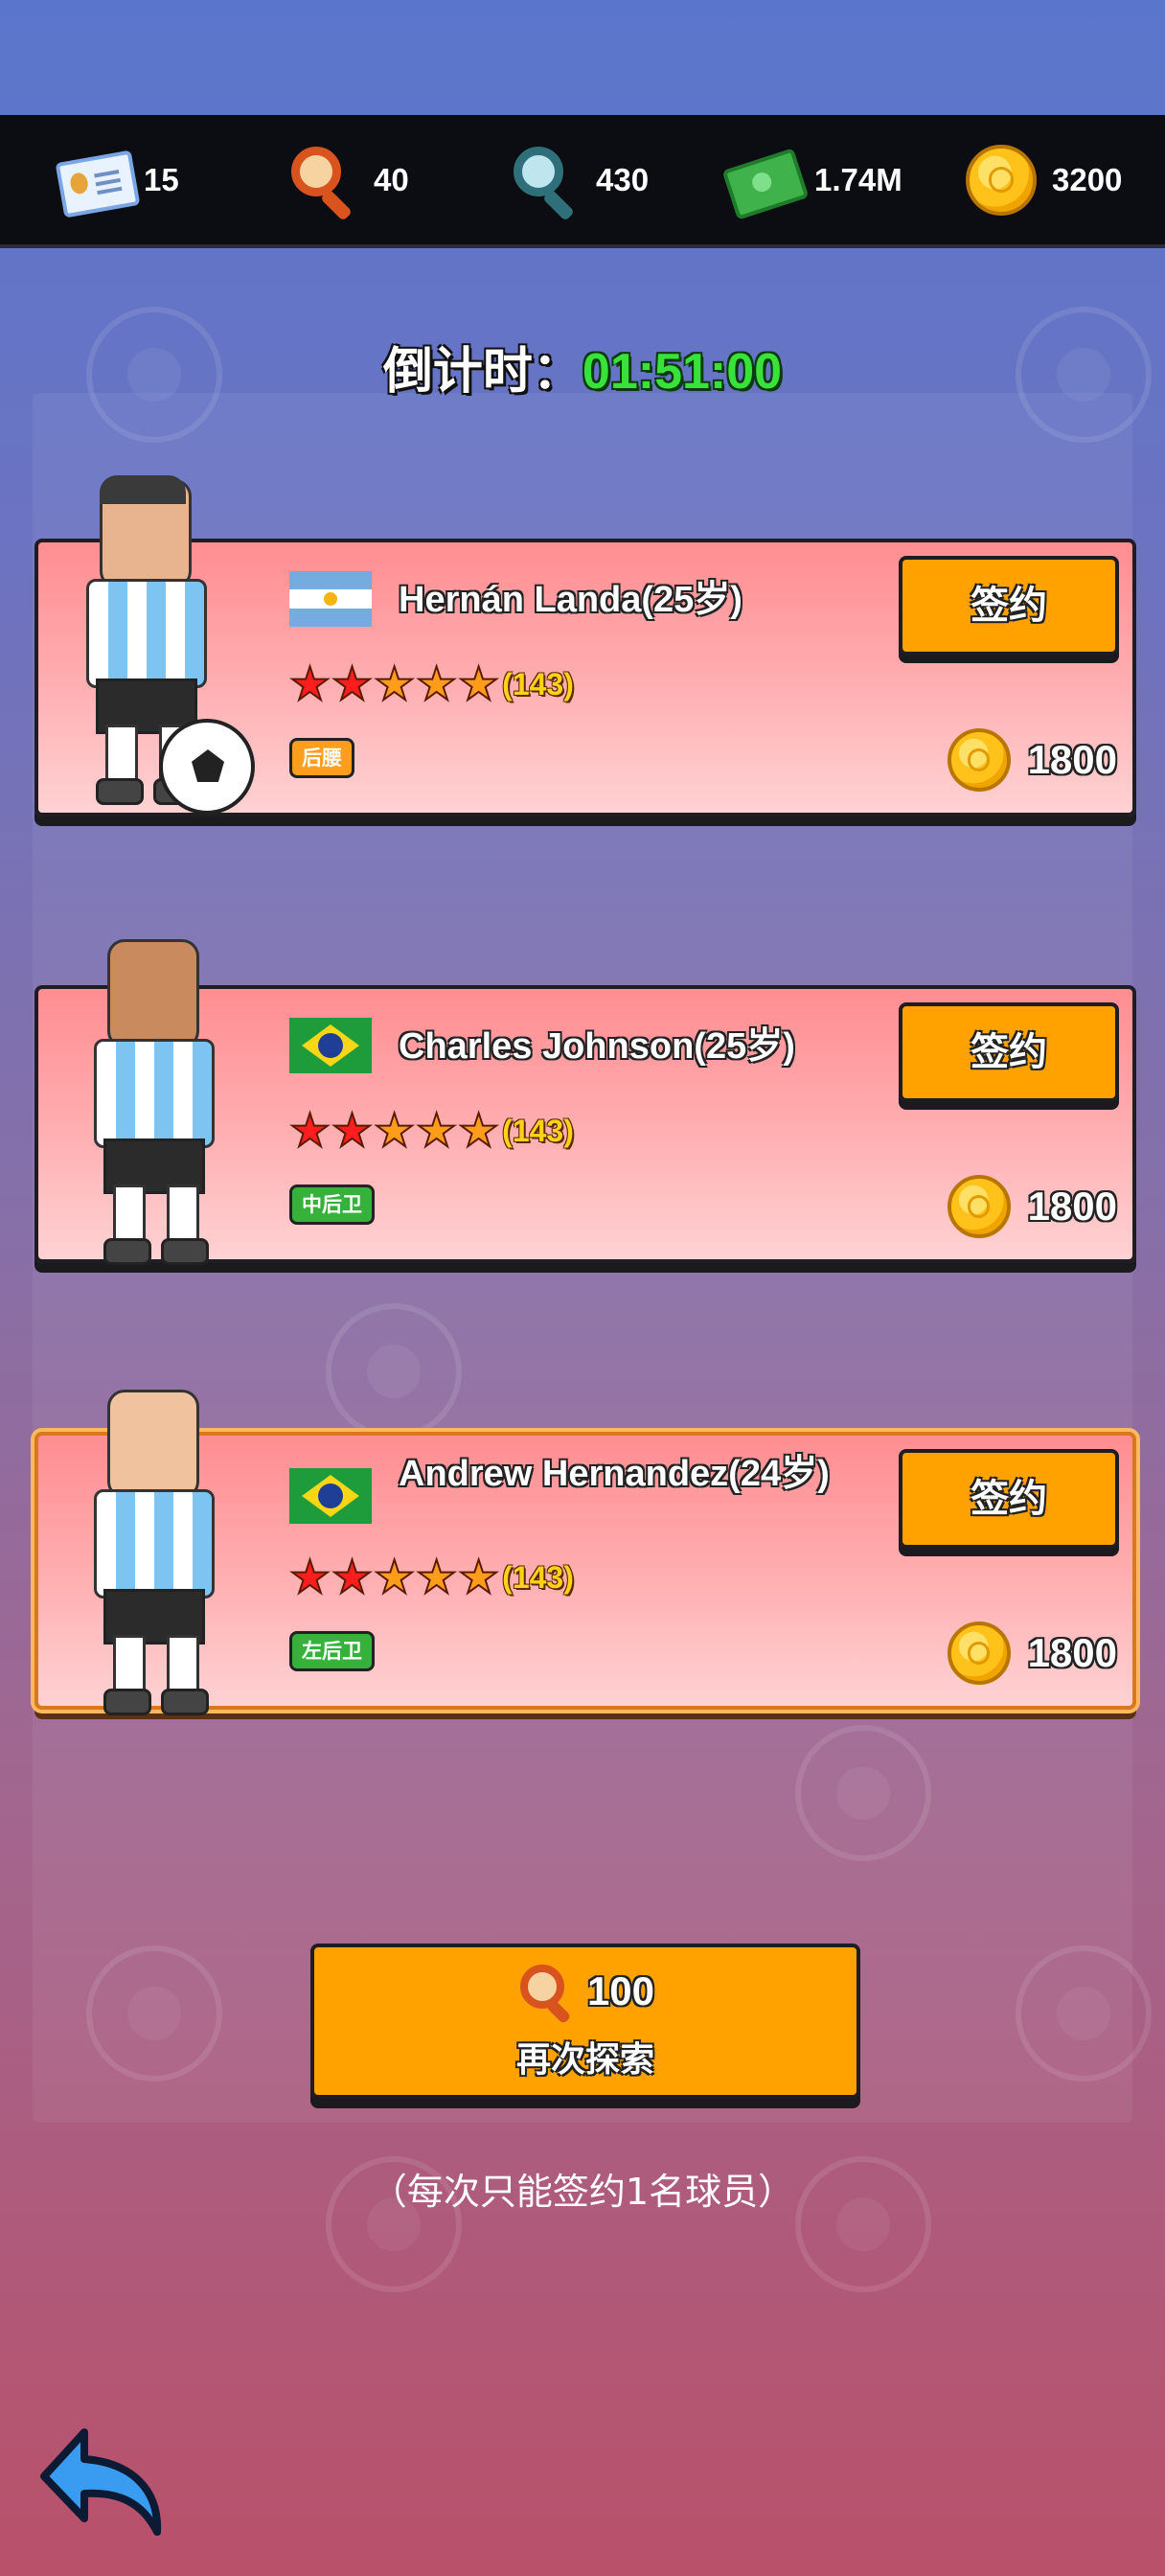 The height and width of the screenshot is (2576, 1165). I want to click on back-button, so click(105, 2482).